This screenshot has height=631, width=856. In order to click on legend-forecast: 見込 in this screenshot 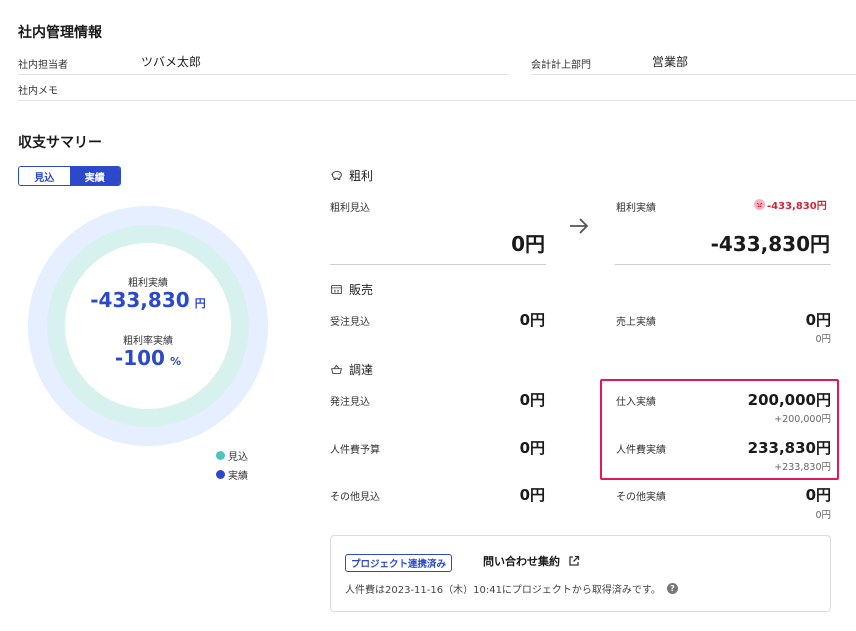, I will do `click(232, 455)`.